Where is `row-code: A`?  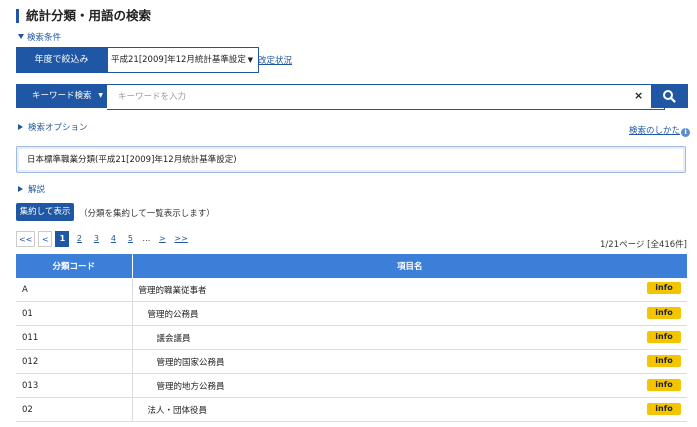
row-code: A is located at coordinates (74, 290).